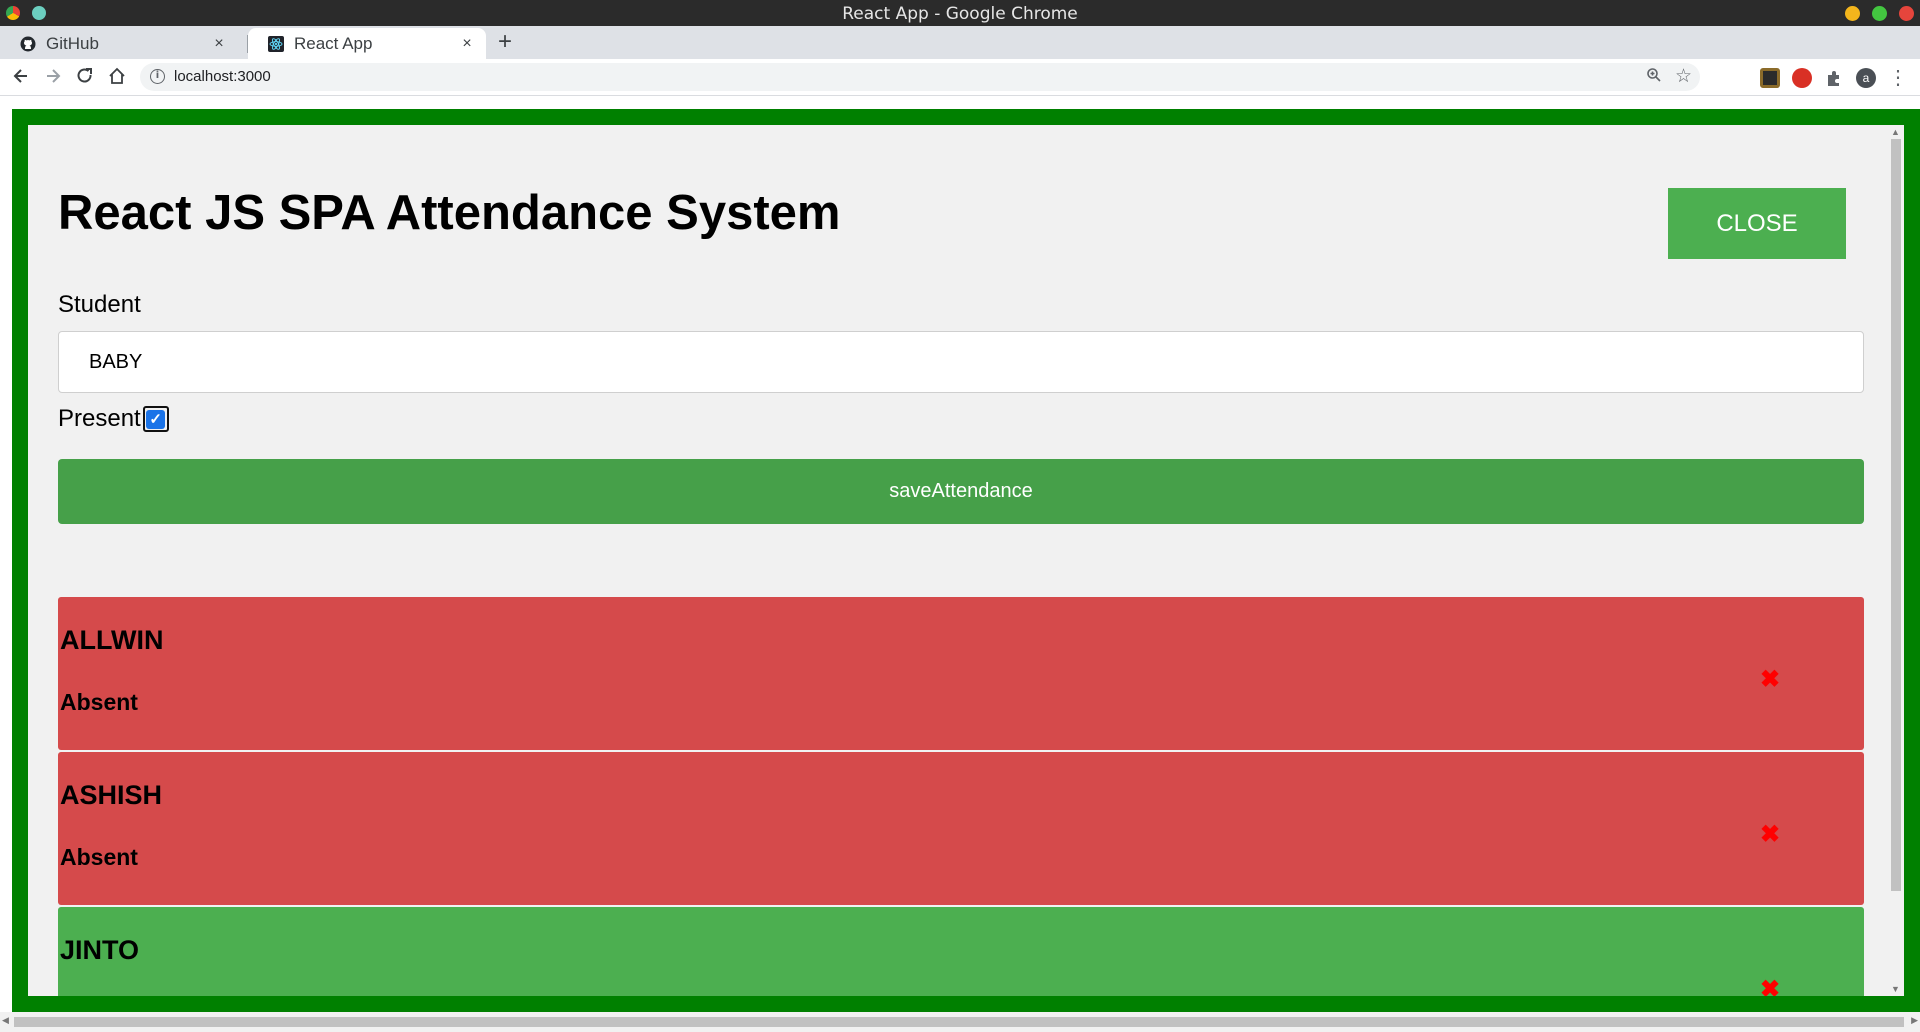 The image size is (1920, 1032). I want to click on home-icon, so click(117, 75).